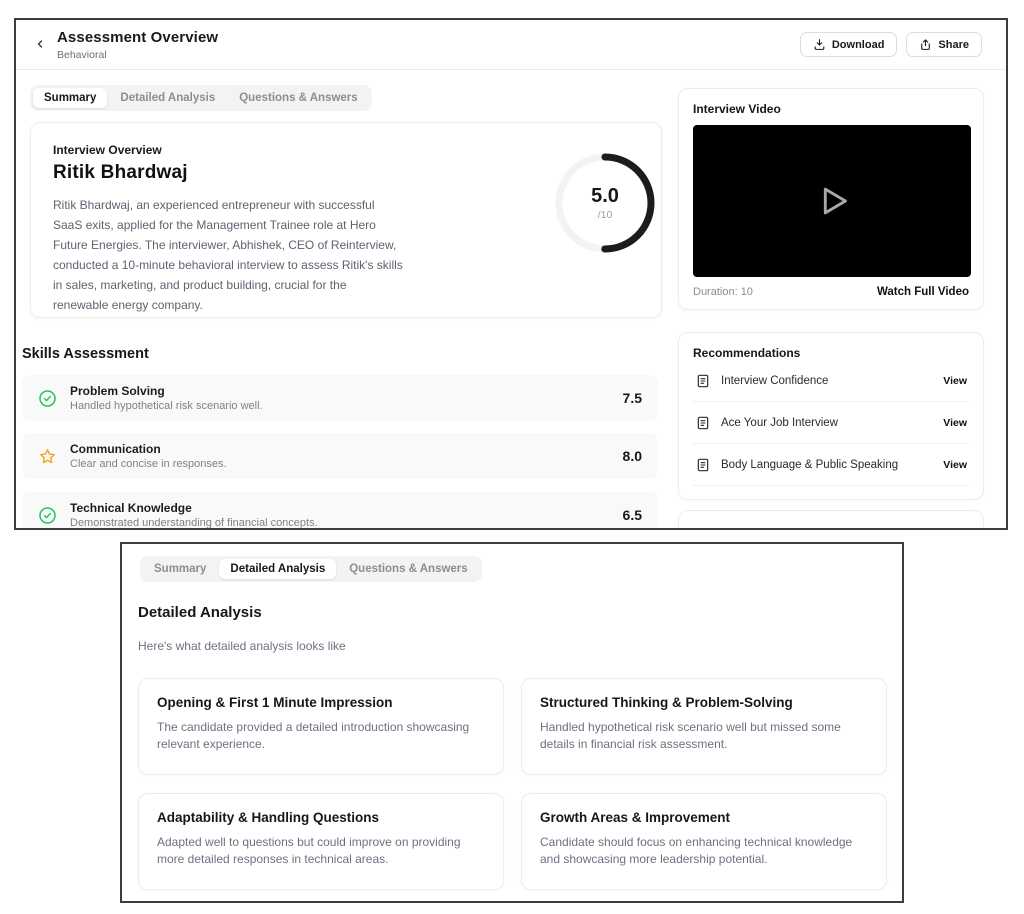 Image resolution: width=1024 pixels, height=914 pixels. What do you see at coordinates (48, 456) in the screenshot?
I see `star-icon` at bounding box center [48, 456].